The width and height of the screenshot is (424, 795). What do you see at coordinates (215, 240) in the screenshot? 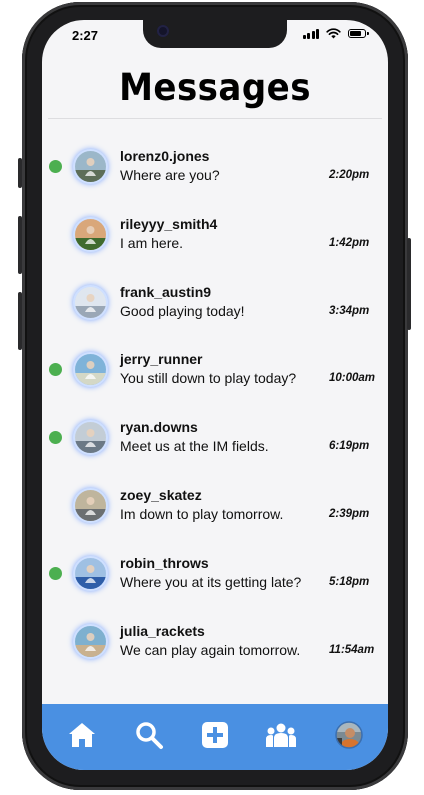
I see `conversation-row: rileyyy_smith4 I am here. 1:42pm` at bounding box center [215, 240].